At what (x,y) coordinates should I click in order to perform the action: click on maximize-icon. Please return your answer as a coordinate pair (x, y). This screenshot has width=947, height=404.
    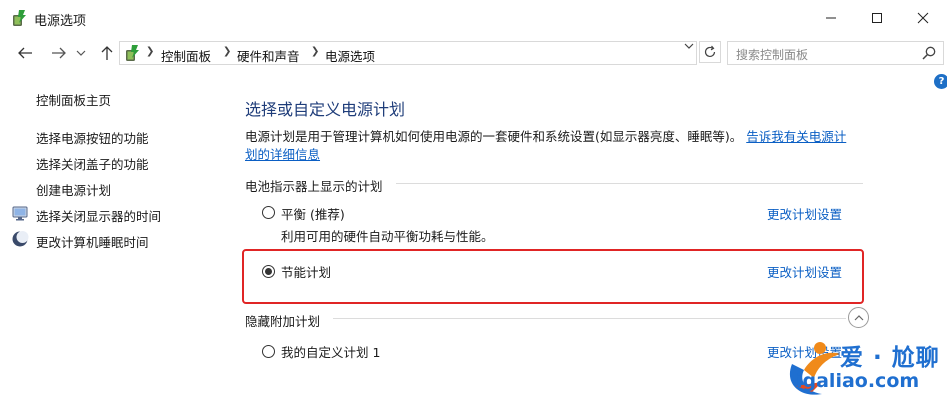
    Looking at the image, I should click on (877, 18).